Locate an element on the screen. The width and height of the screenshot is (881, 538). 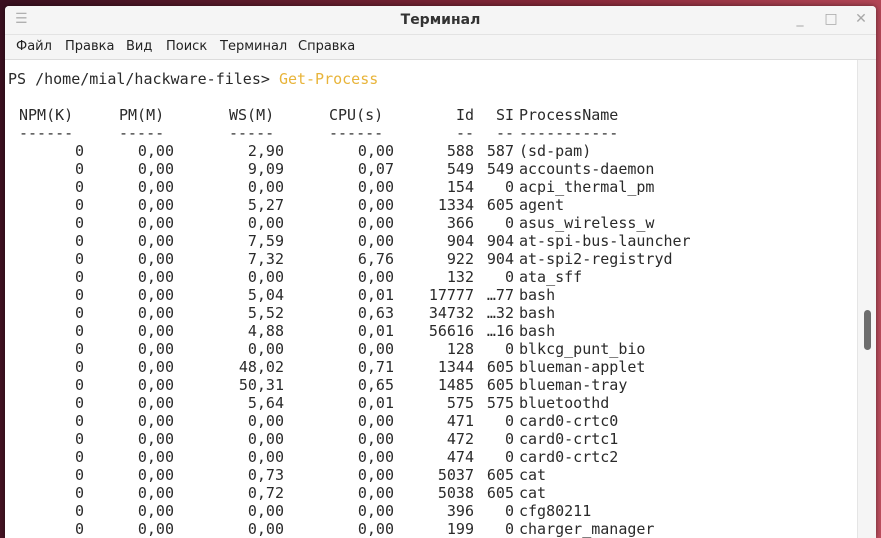
cell-id: 154 is located at coordinates (460, 187).